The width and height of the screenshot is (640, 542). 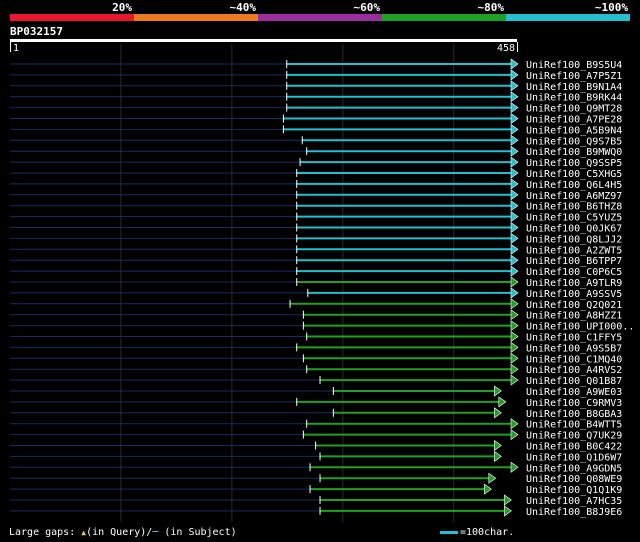 What do you see at coordinates (574, 120) in the screenshot?
I see `hit-label: UniRef100_A7PE28` at bounding box center [574, 120].